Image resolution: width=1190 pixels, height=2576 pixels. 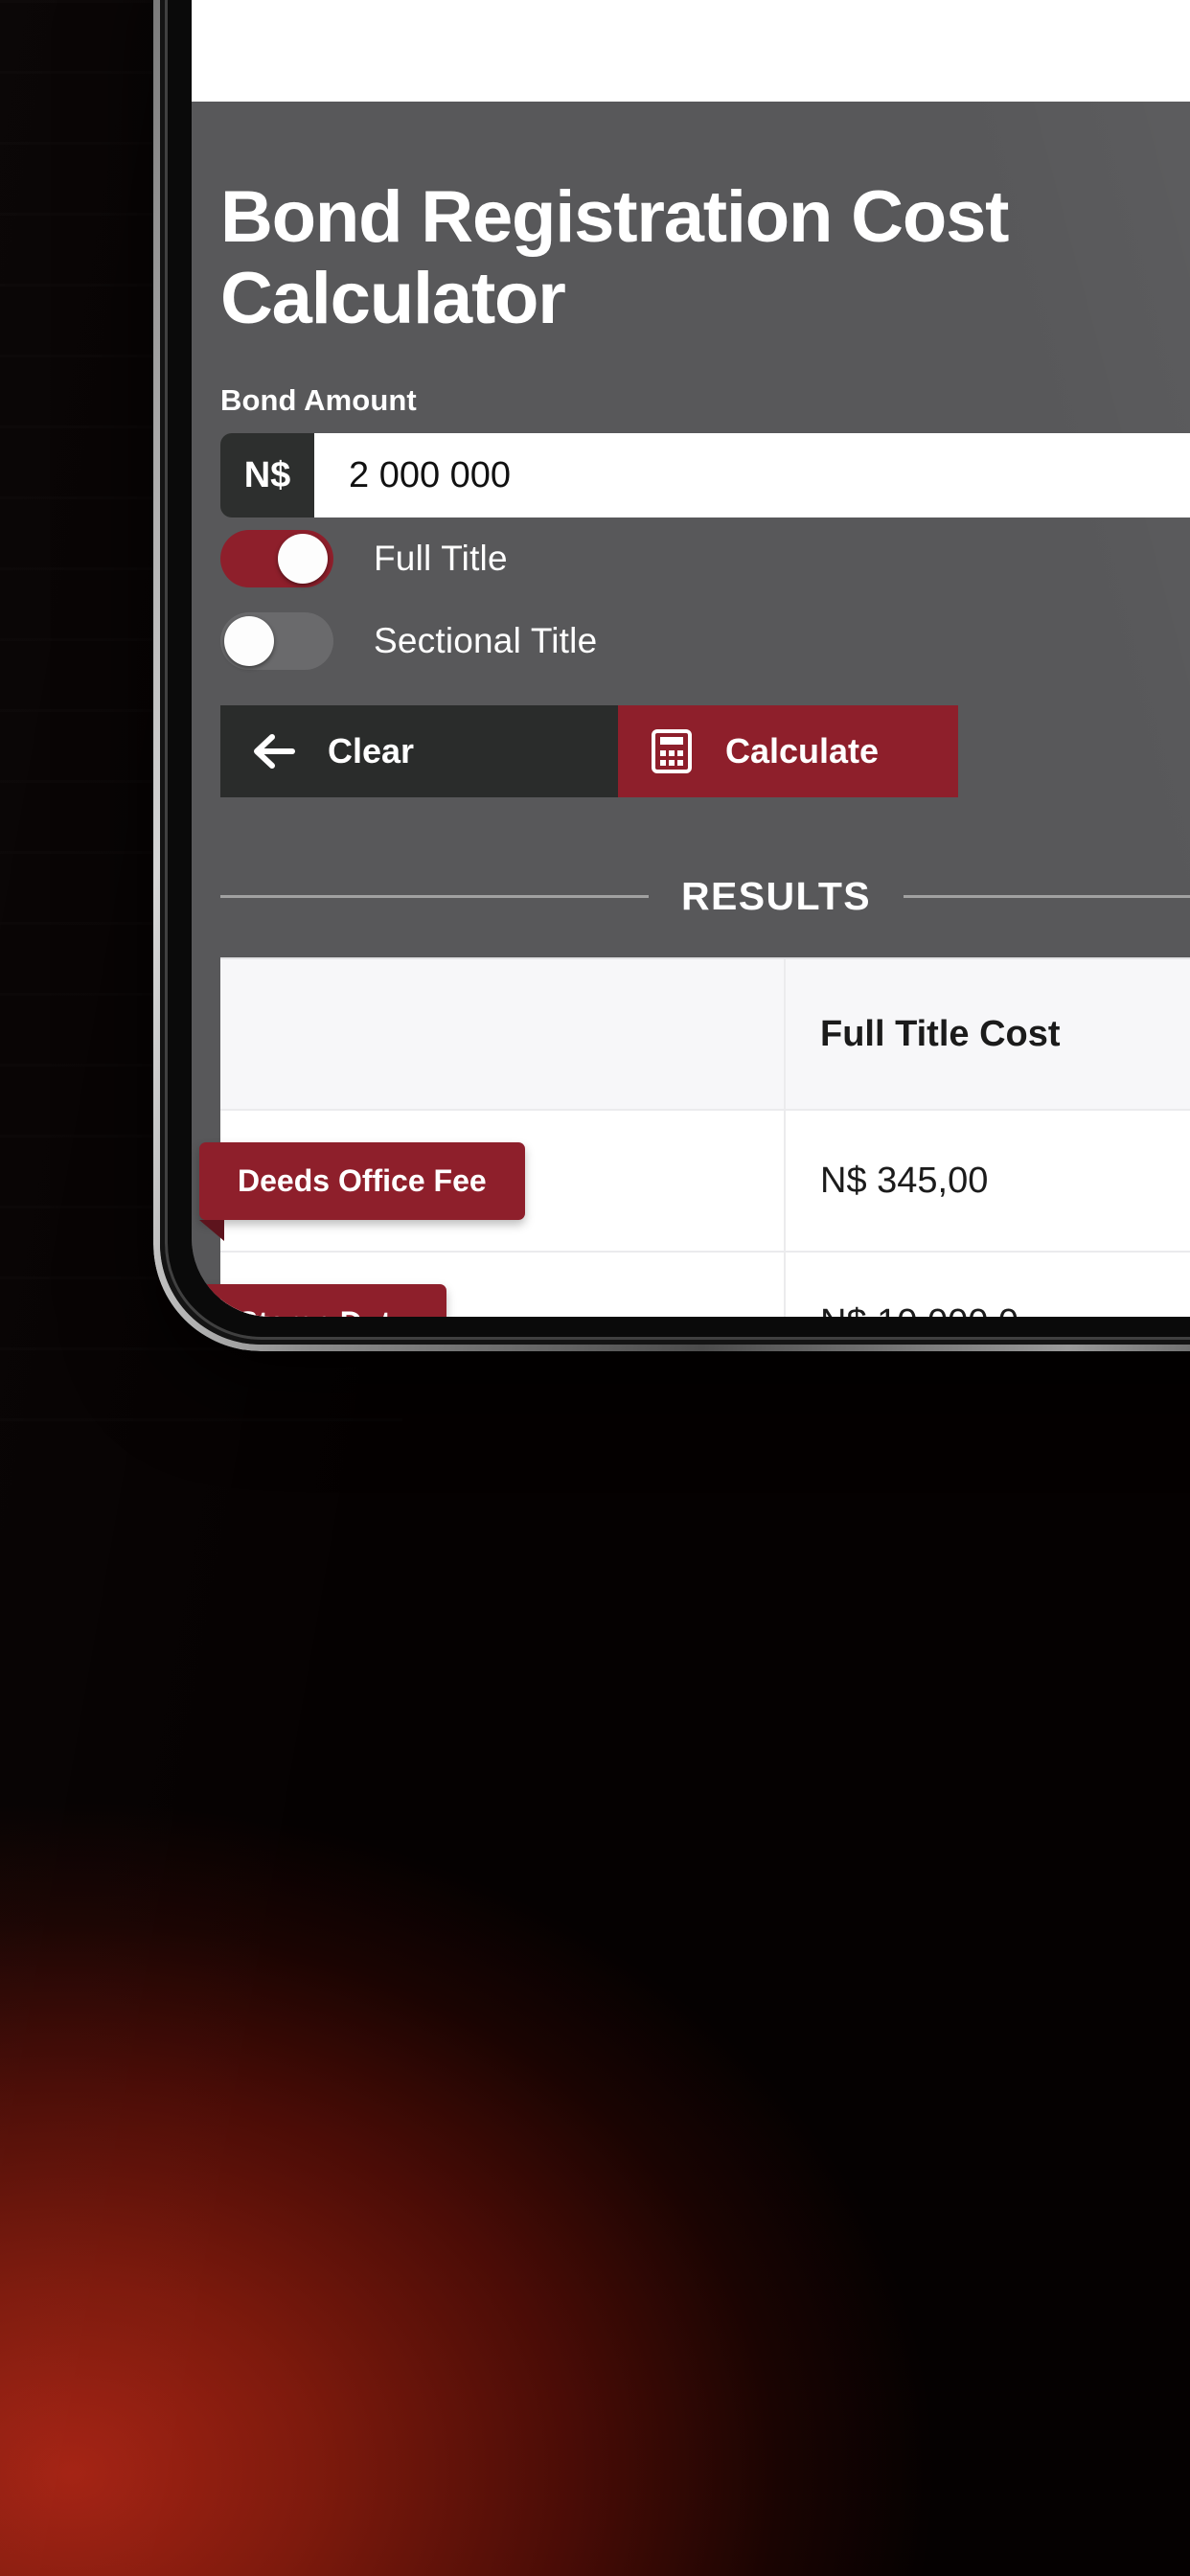 What do you see at coordinates (776, 897) in the screenshot?
I see `results-divider-label: RESULTS` at bounding box center [776, 897].